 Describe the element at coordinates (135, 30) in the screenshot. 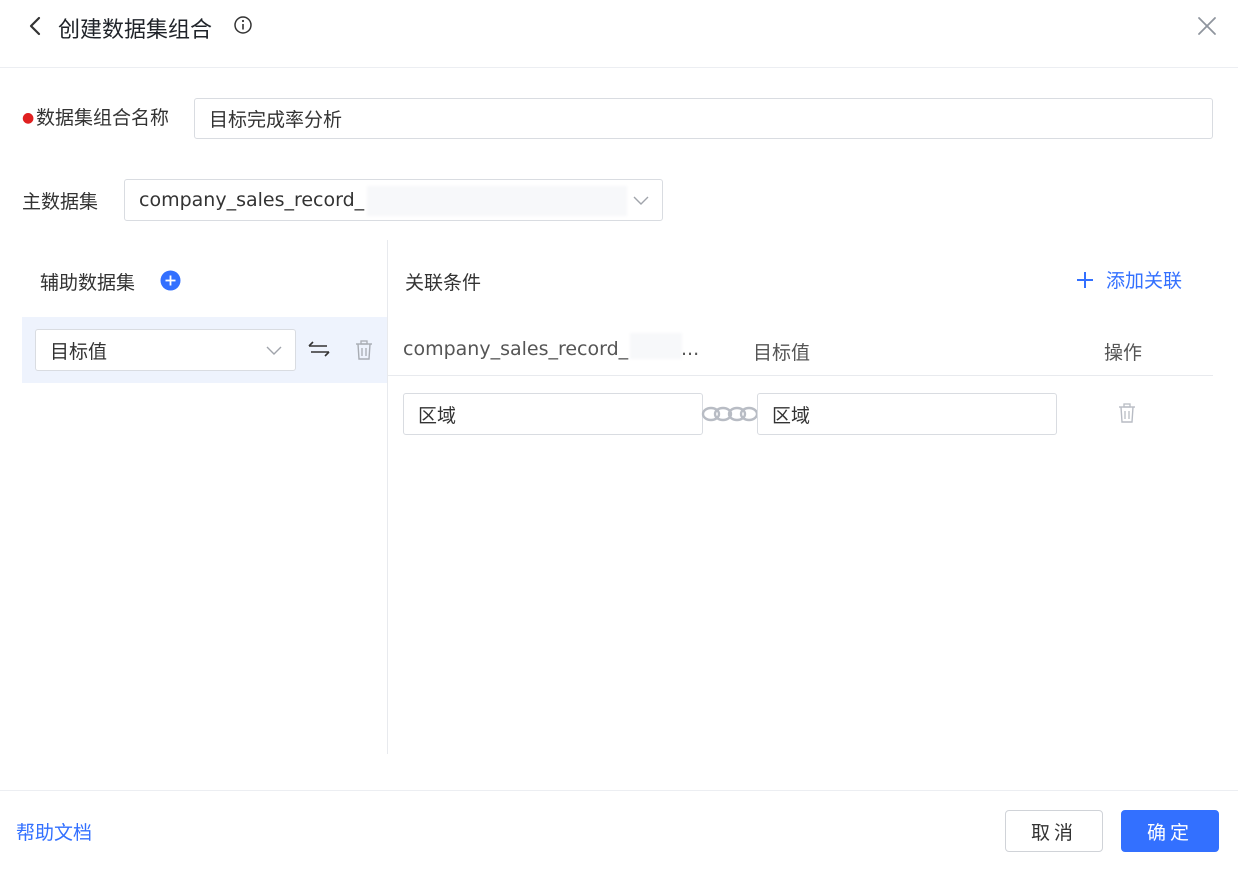

I see `dialog-title: 创建数据集组合` at that location.